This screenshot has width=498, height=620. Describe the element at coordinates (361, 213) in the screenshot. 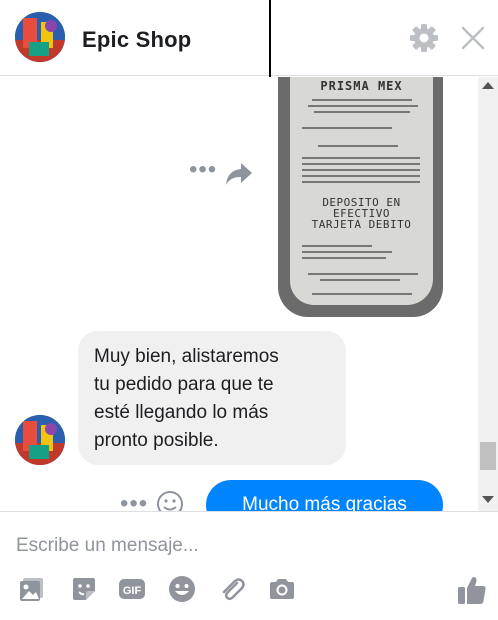

I see `receipt-deposit-text: DEPOSITO EN EFECTIVO TARJETA DEBITO` at that location.